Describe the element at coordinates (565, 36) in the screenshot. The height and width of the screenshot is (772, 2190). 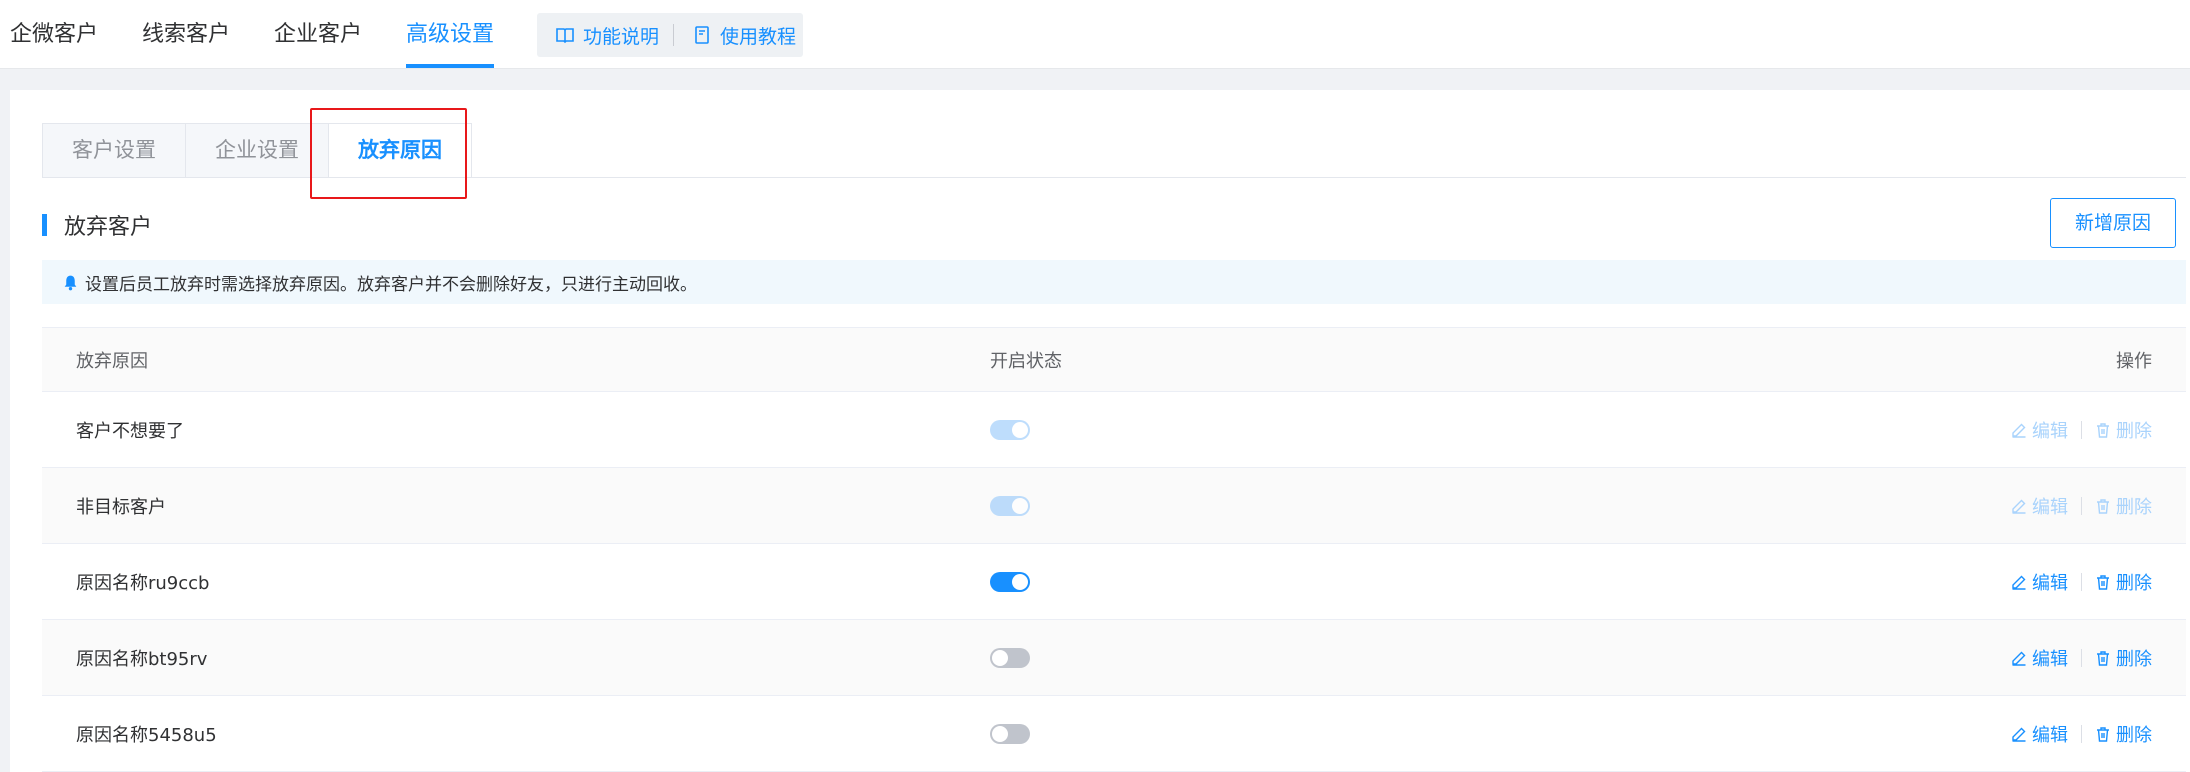
I see `book-icon` at that location.